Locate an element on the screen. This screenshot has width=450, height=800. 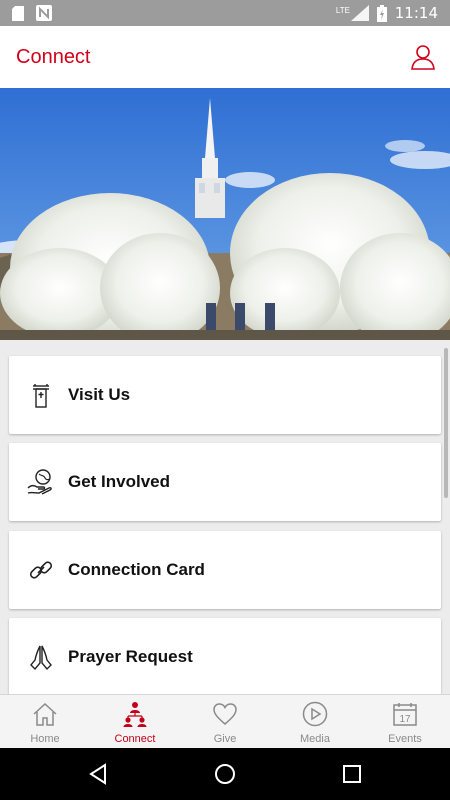
tab-home: Home is located at coordinates (45, 722).